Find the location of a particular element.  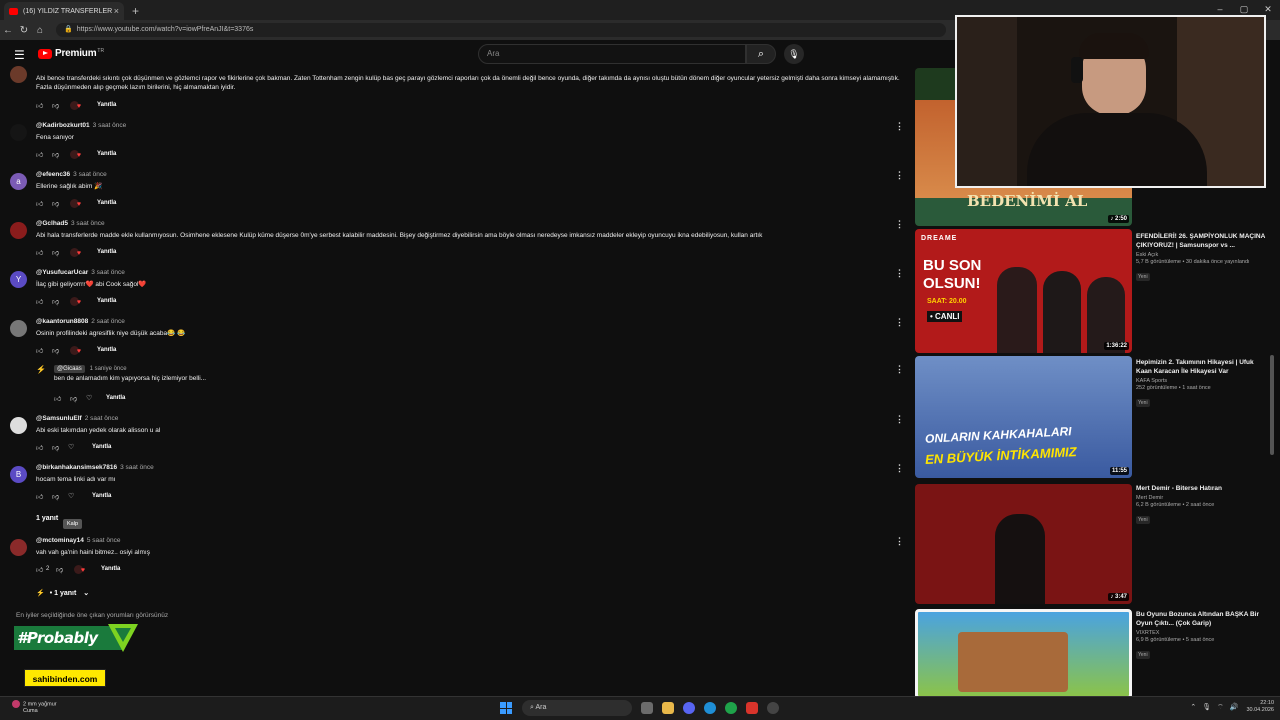

chevron-up-icon: ⌃ is located at coordinates (1193, 707).